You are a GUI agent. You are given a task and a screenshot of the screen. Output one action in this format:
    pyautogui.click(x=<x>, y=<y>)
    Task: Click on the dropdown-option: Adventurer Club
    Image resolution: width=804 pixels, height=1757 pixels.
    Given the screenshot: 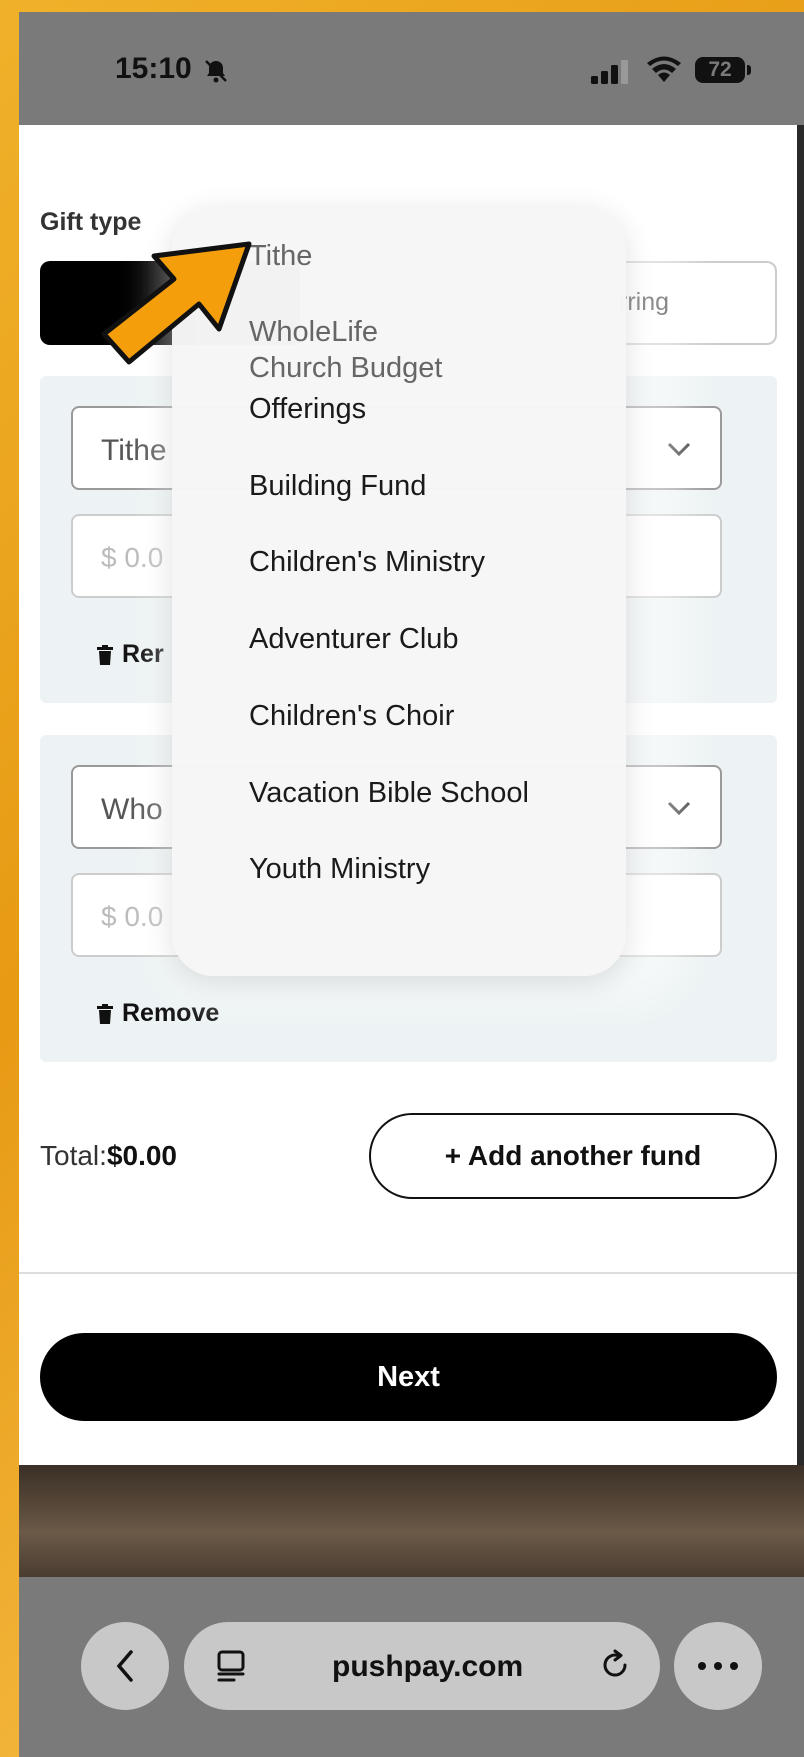 What is the action you would take?
    pyautogui.click(x=354, y=639)
    